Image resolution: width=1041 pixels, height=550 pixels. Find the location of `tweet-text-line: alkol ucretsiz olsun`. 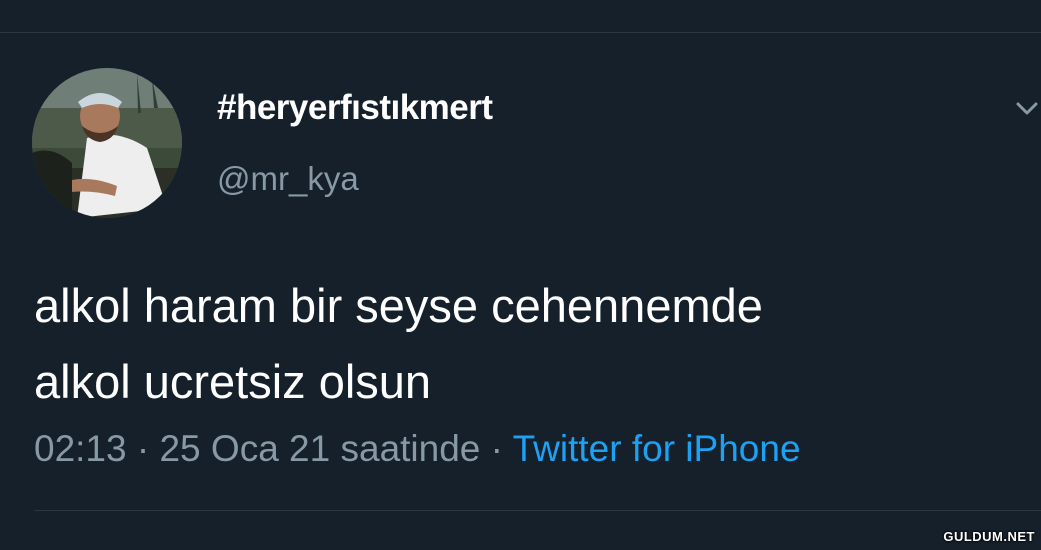

tweet-text-line: alkol ucretsiz olsun is located at coordinates (233, 381).